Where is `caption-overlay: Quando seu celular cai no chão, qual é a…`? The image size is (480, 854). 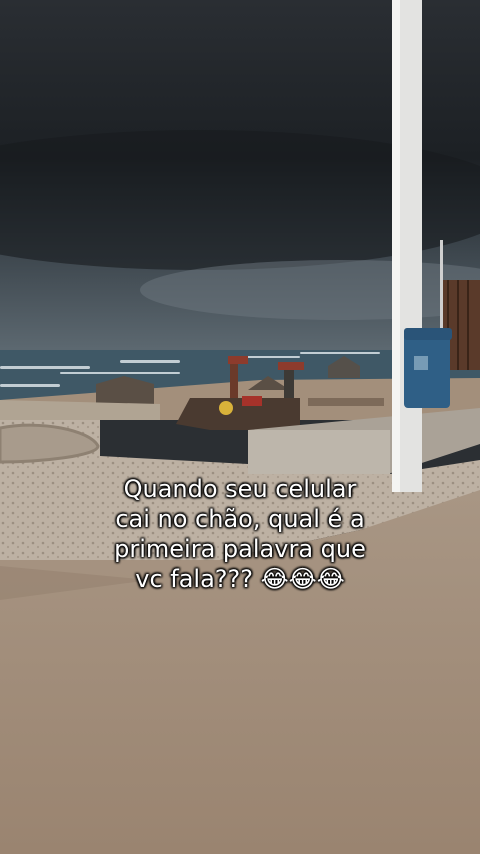
caption-overlay: Quando seu celular cai no chão, qual é a… is located at coordinates (240, 534).